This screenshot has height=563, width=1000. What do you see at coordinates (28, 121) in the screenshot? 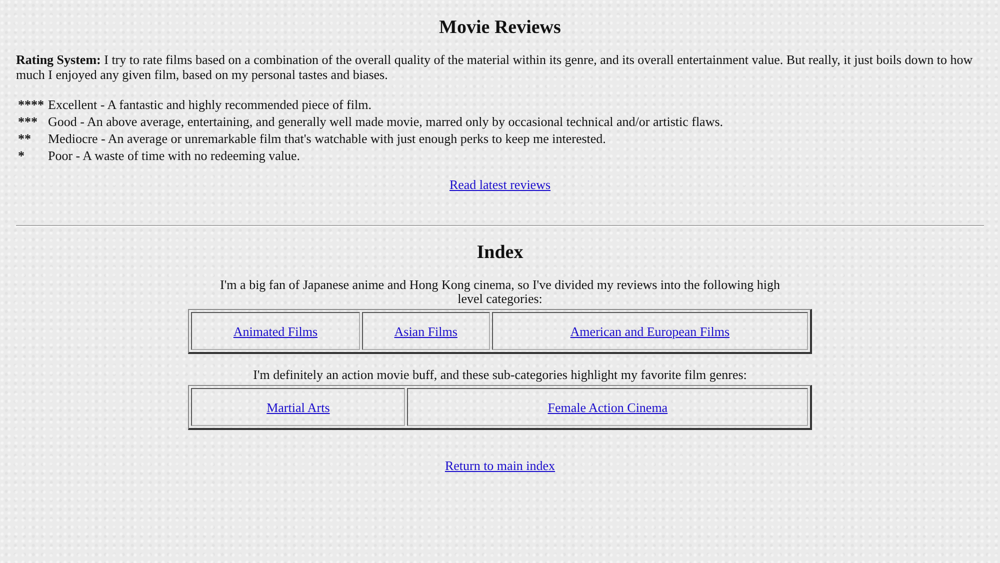
I see `rating-stars: ***` at bounding box center [28, 121].